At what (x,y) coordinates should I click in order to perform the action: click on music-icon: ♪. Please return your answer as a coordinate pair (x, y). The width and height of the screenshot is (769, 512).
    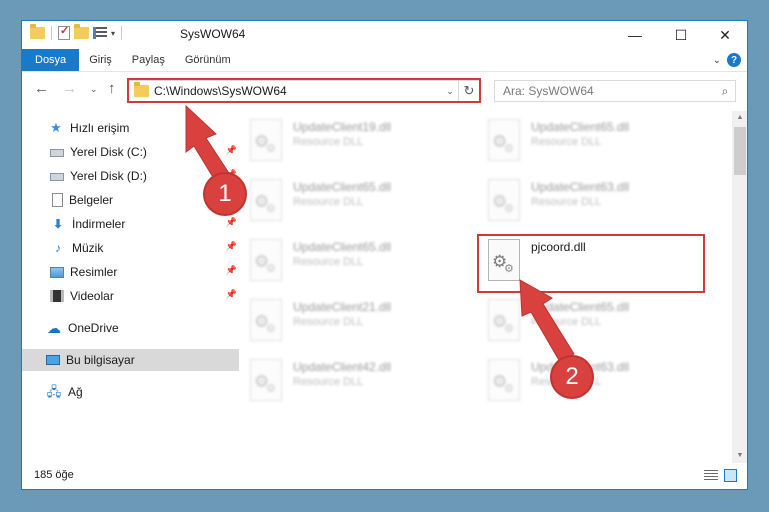
    Looking at the image, I should click on (58, 248).